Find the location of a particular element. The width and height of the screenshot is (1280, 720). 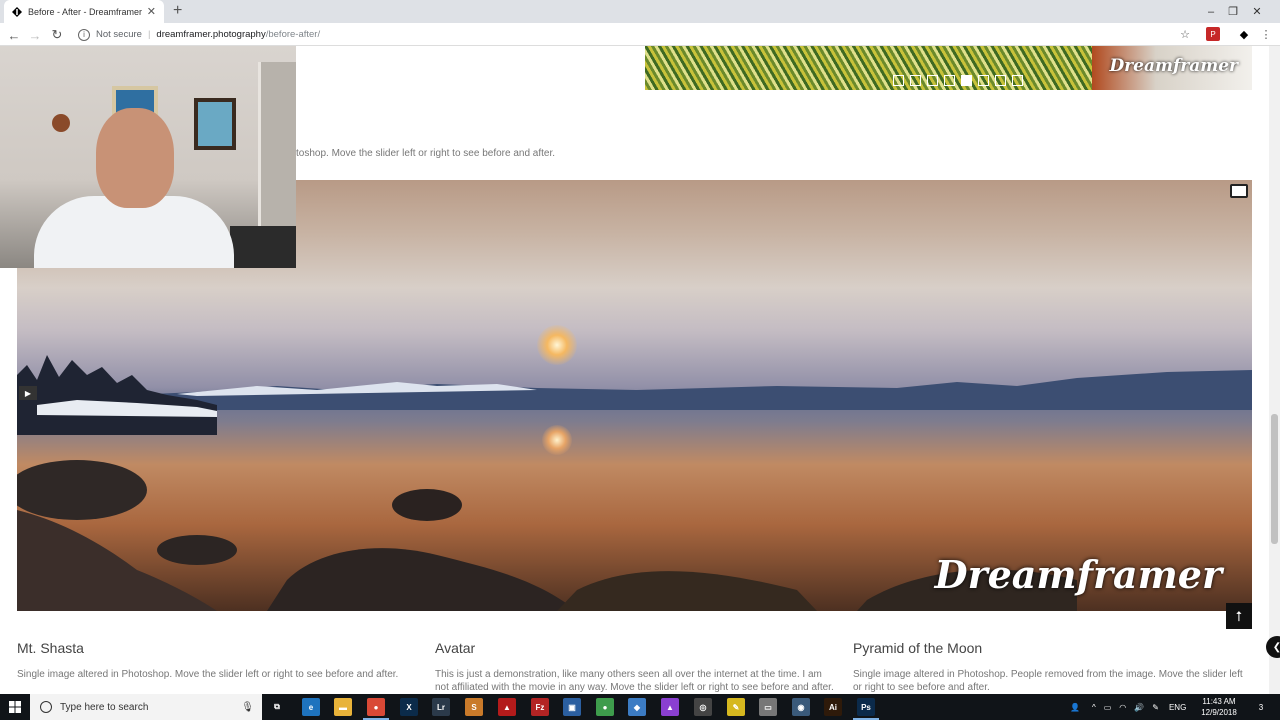

tab-title: Before - After - Dreamframer Art is located at coordinates (85, 11).